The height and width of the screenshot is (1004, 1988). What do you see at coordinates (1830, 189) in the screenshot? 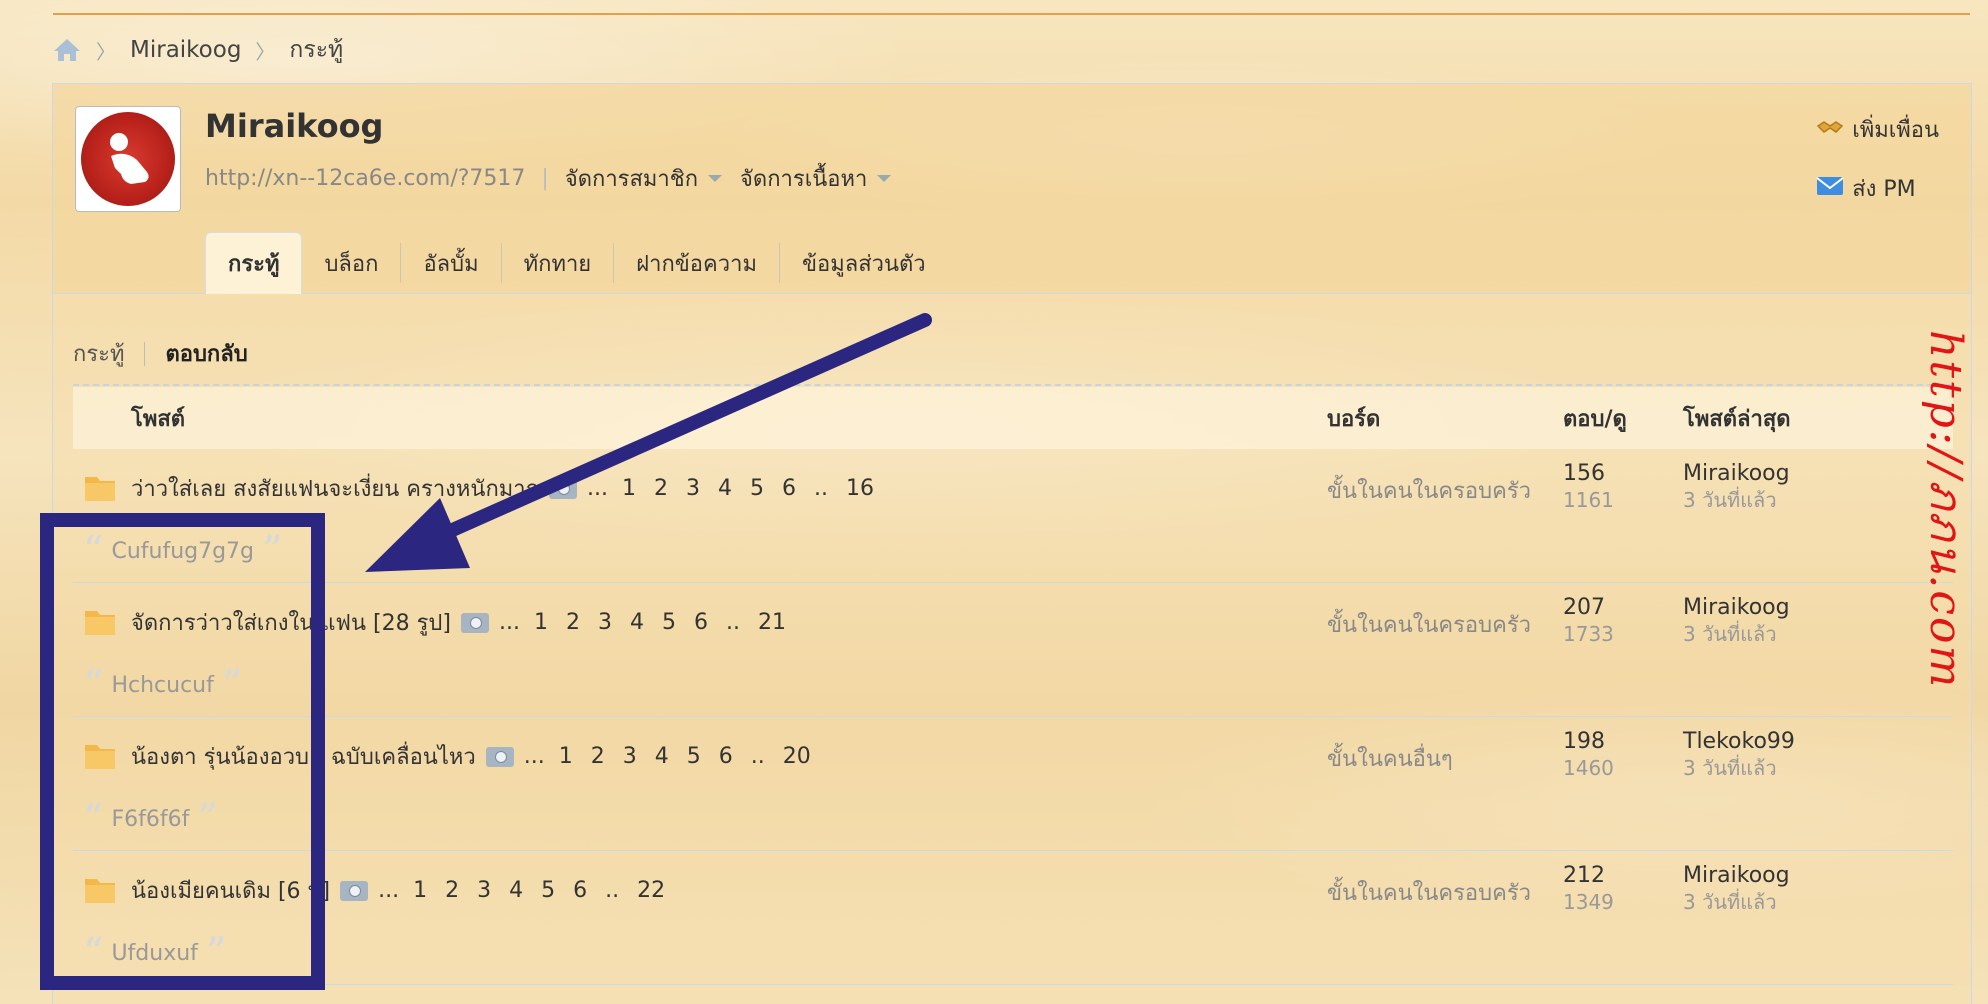
I see `envelope-icon` at bounding box center [1830, 189].